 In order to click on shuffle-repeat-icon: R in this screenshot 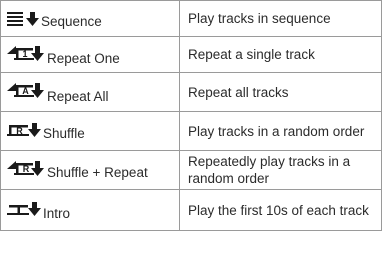, I will do `click(27, 170)`.